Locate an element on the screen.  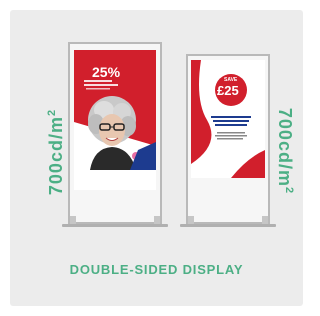
right-stand-base is located at coordinates (228, 225).